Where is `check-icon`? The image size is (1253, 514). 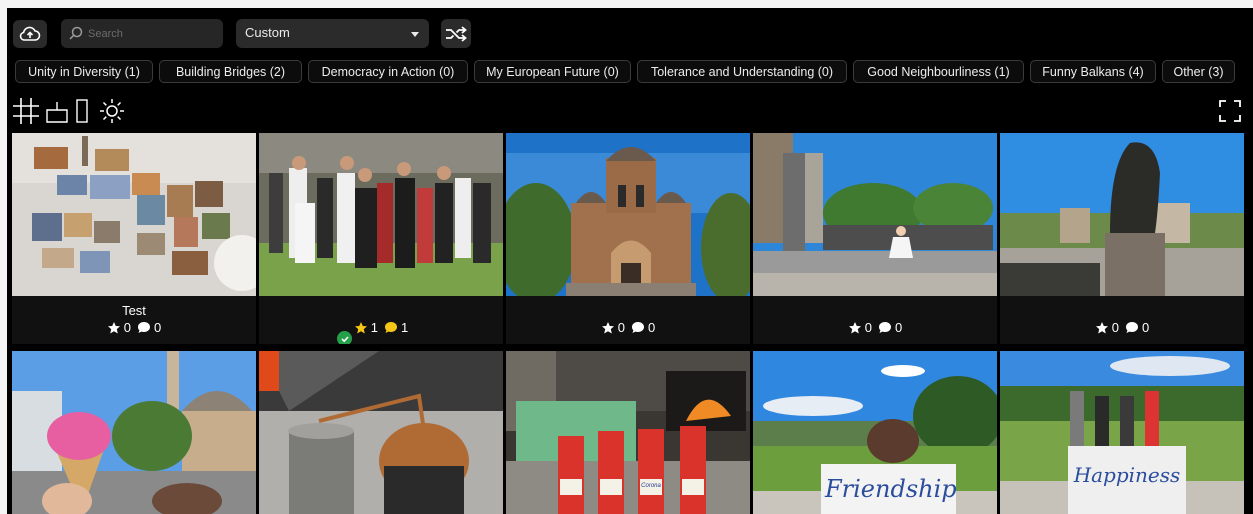 check-icon is located at coordinates (344, 338).